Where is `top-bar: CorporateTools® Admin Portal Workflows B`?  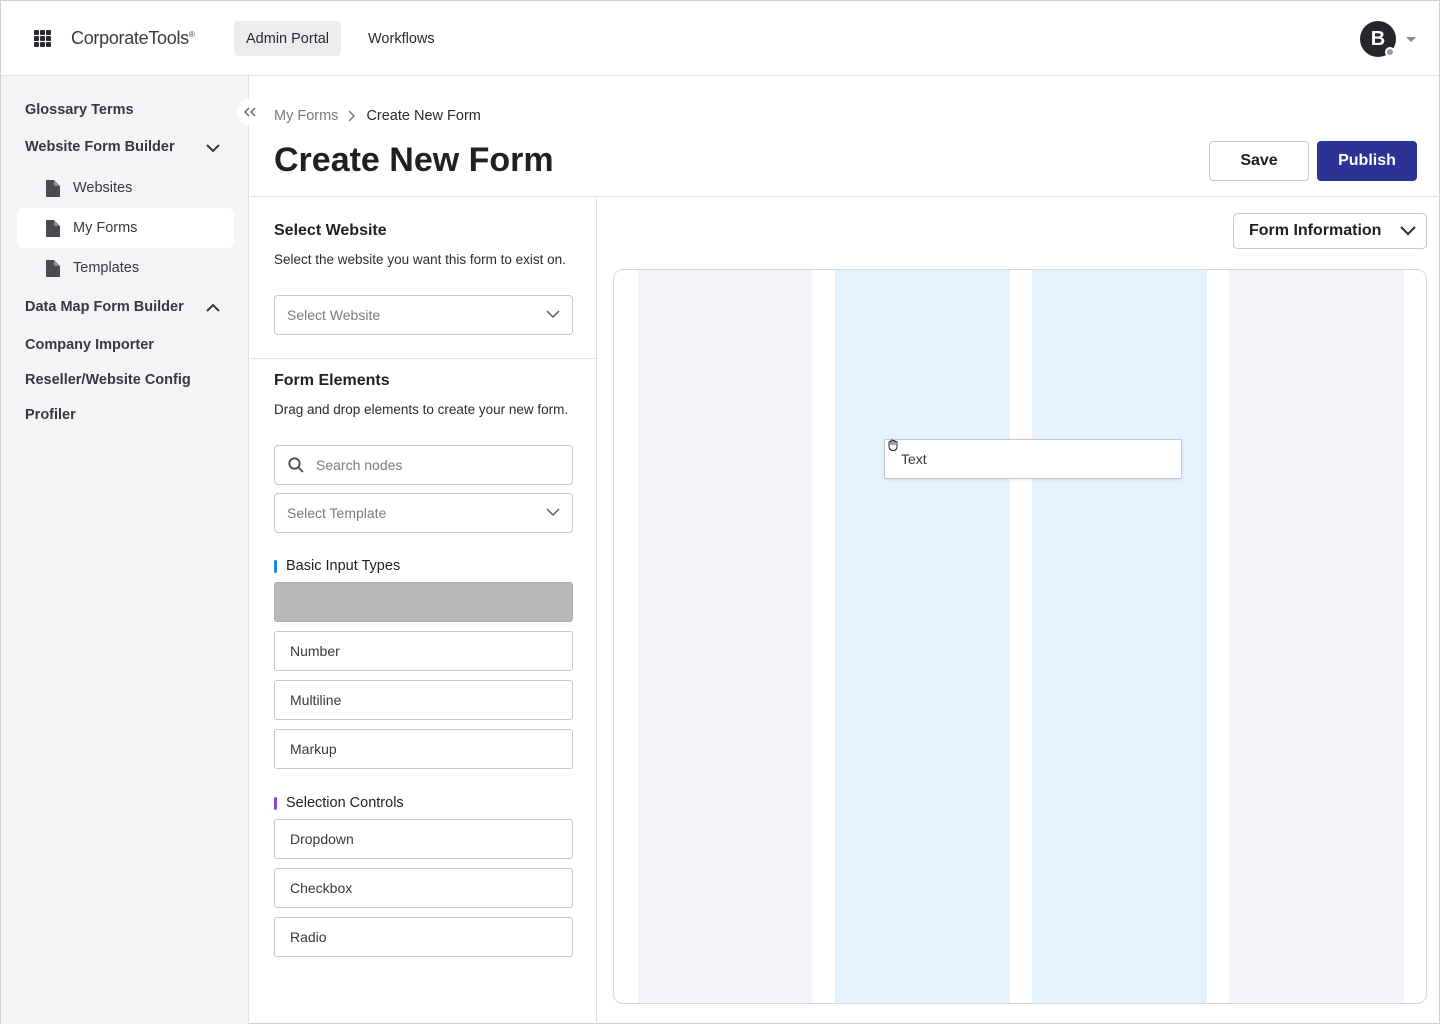
top-bar: CorporateTools® Admin Portal Workflows B is located at coordinates (720, 38).